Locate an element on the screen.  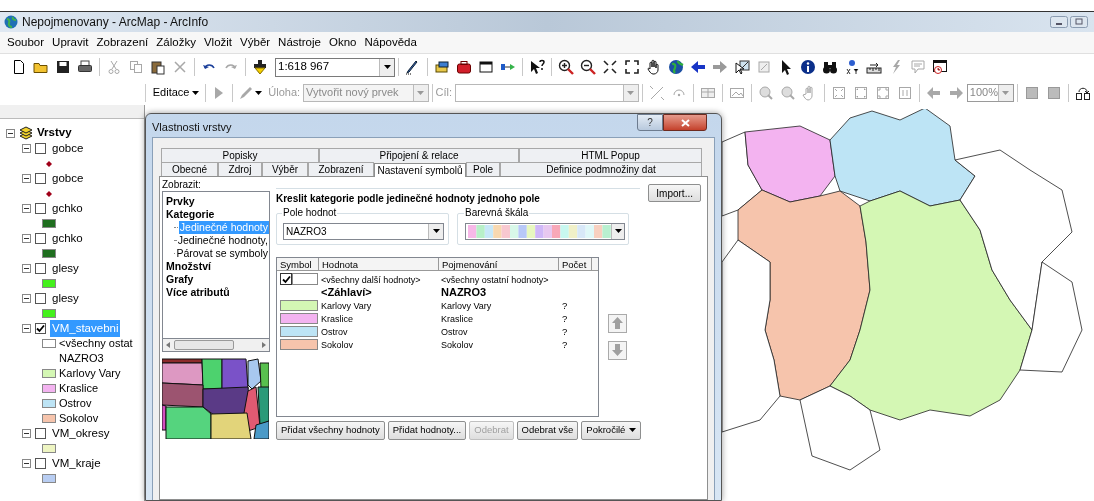
menu-item: Výběr is located at coordinates (255, 42).